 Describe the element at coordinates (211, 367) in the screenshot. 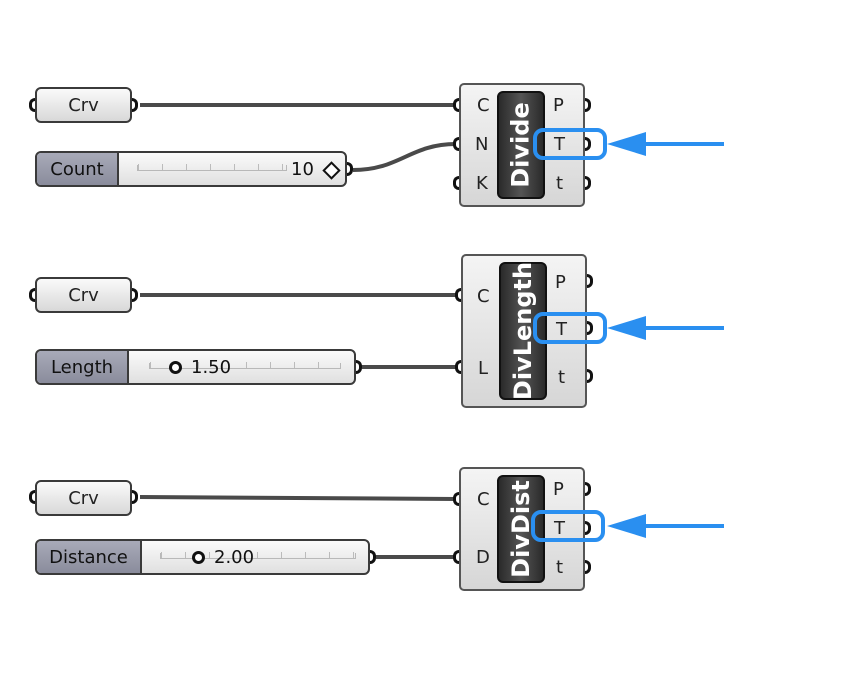

I see `slider-value: 1.50` at that location.